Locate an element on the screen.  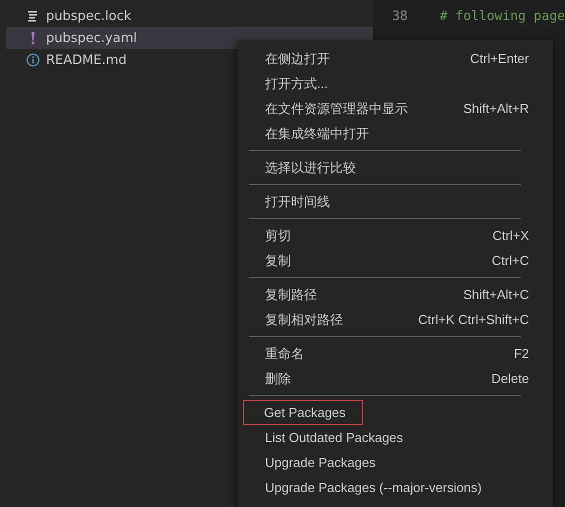
menu-item: 在侧边打开 Ctrl+Enter is located at coordinates (395, 58).